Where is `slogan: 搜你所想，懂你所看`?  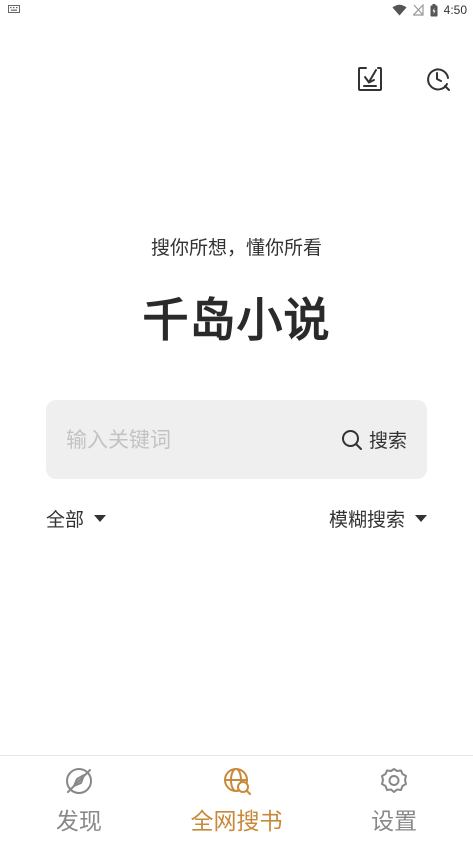 slogan: 搜你所想，懂你所看 is located at coordinates (236, 248).